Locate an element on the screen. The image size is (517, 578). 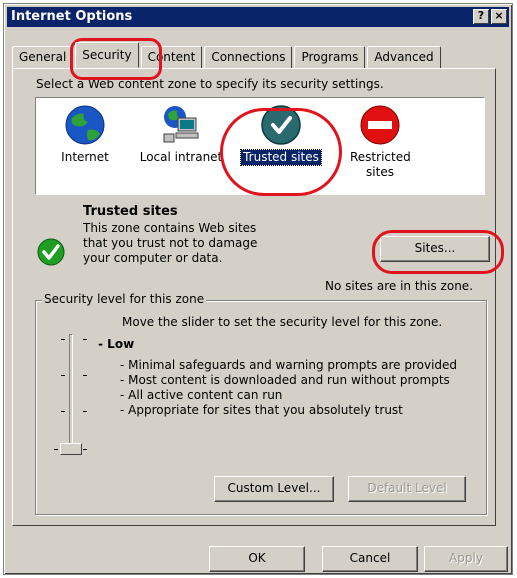
security-slider-track is located at coordinates (71, 389).